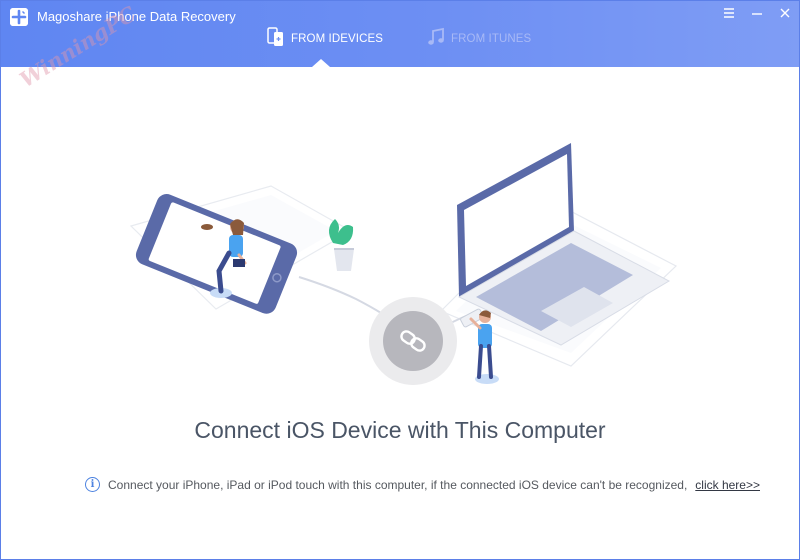  Describe the element at coordinates (337, 38) in the screenshot. I see `tab-label: FROM IDEVICES` at that location.